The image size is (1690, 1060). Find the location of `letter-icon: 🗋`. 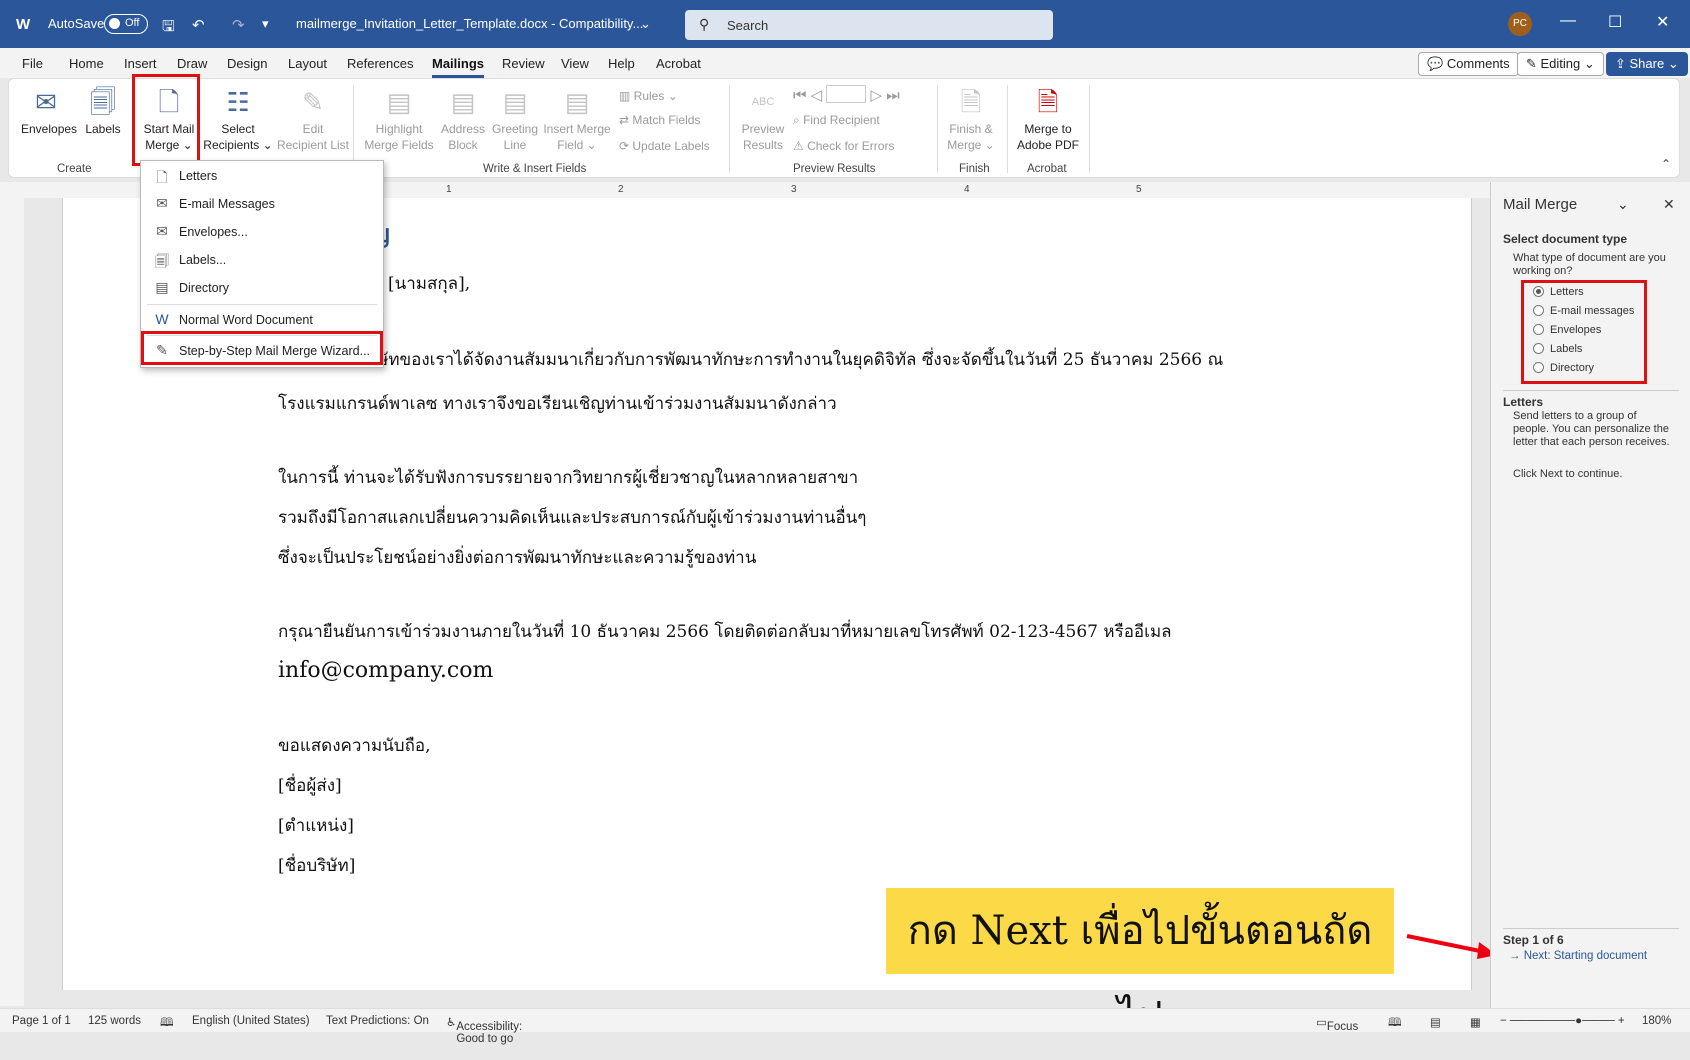

letter-icon: 🗋 is located at coordinates (162, 177).